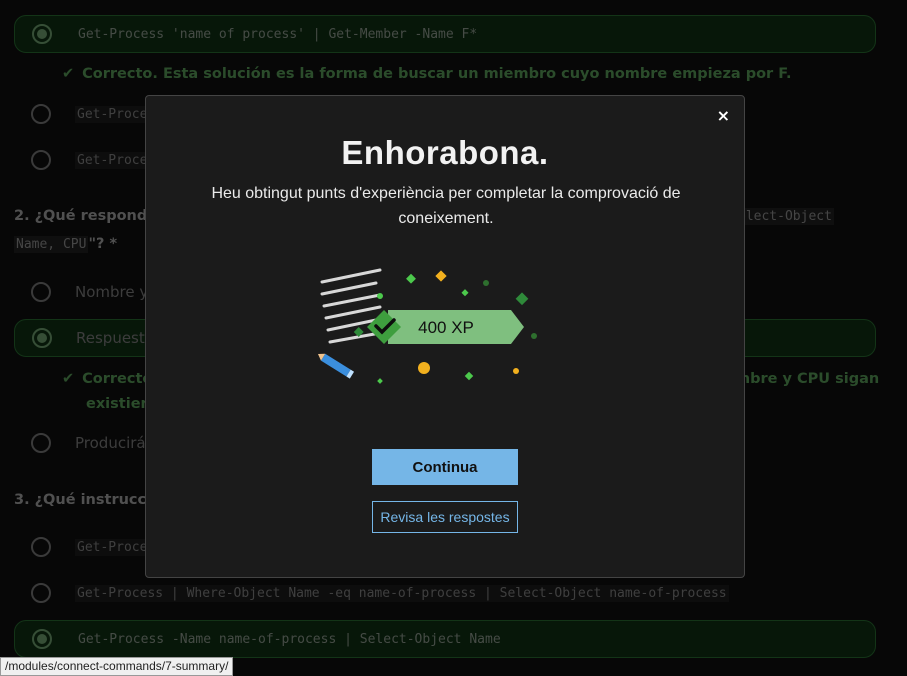  Describe the element at coordinates (336, 366) in the screenshot. I see `pencil-icon` at that location.